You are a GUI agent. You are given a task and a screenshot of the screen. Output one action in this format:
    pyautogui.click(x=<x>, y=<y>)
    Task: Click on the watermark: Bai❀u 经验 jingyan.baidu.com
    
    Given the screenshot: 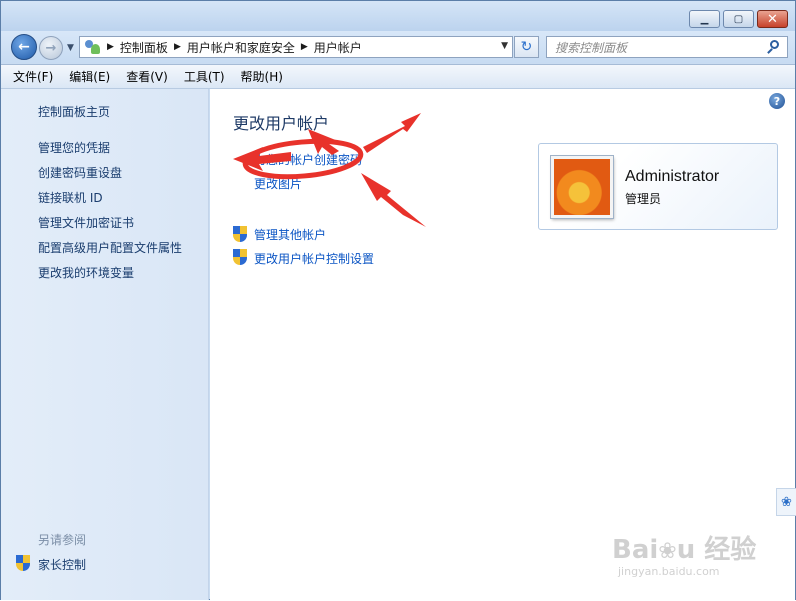 What is the action you would take?
    pyautogui.click(x=702, y=559)
    